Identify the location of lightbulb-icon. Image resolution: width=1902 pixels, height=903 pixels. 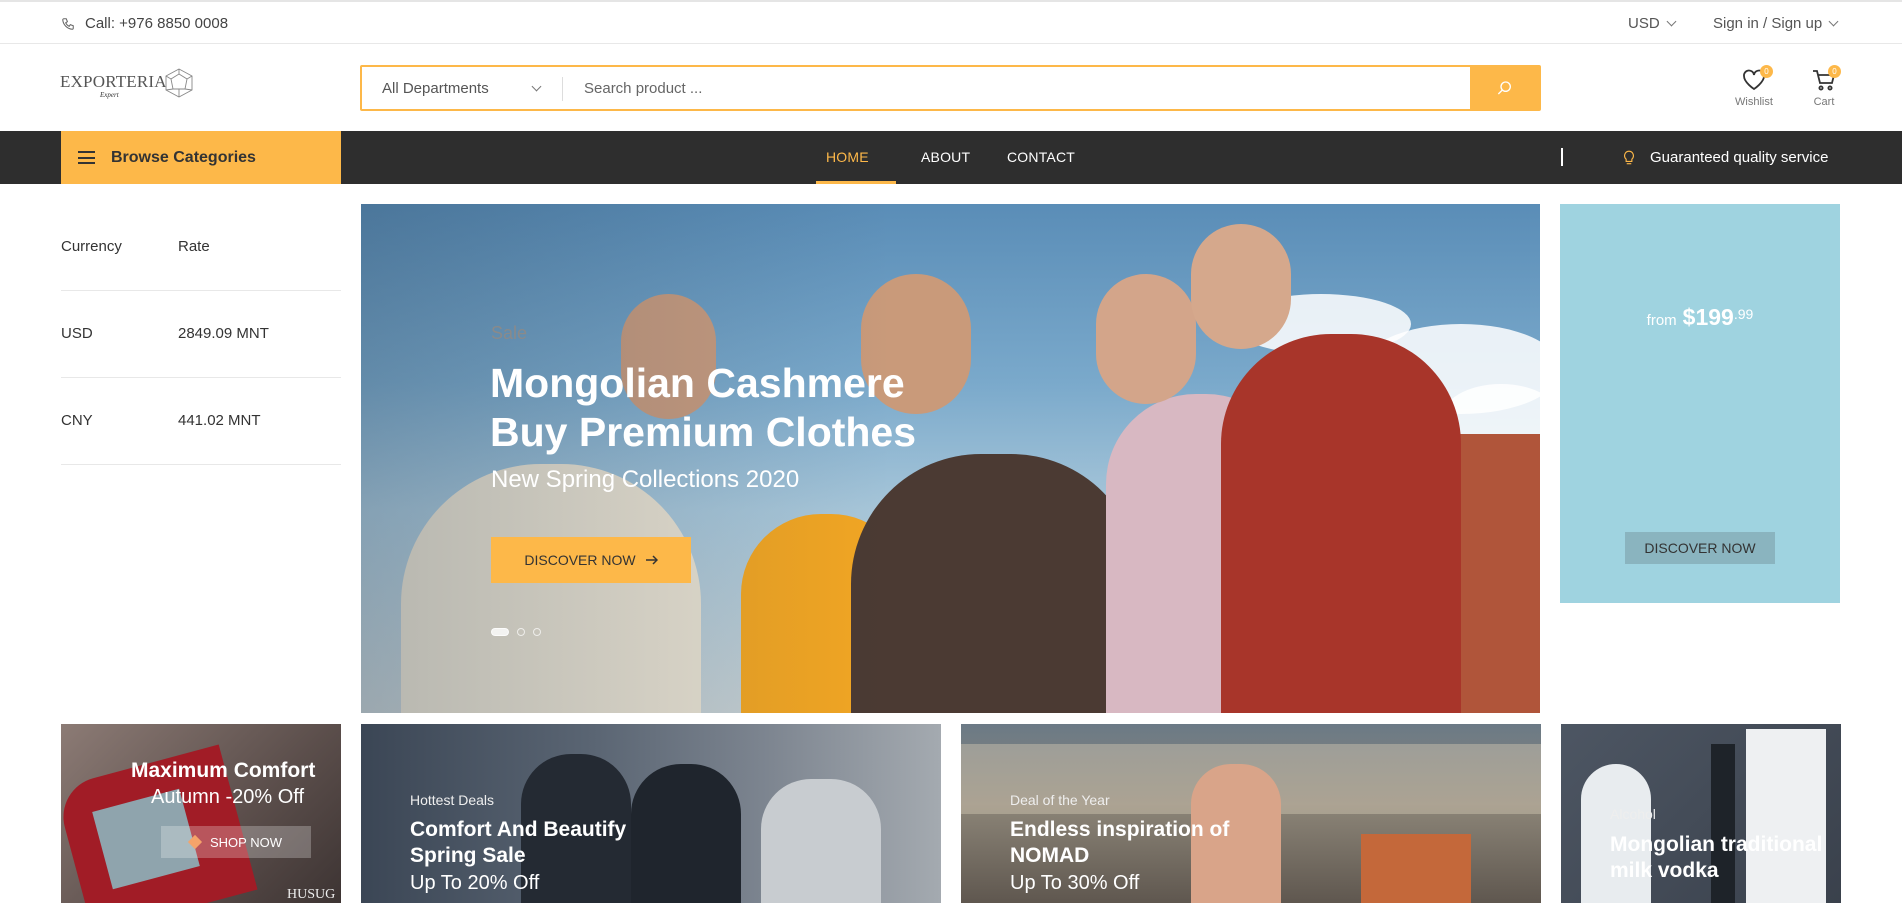
(1629, 157).